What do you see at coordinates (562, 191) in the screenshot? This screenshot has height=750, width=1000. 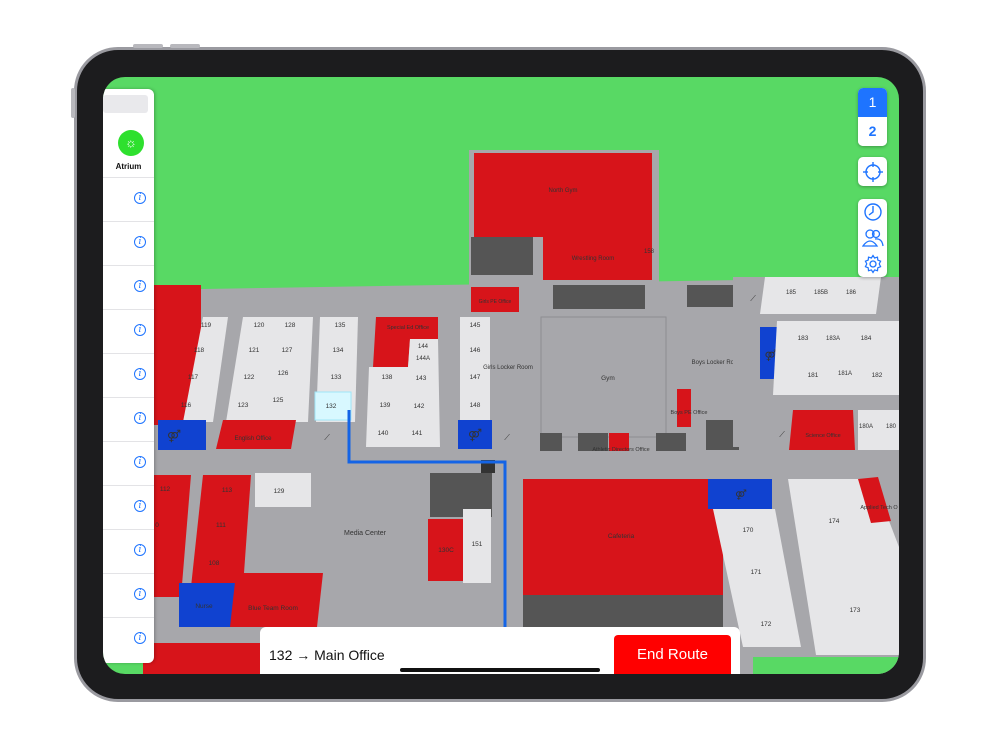 I see `north-gym-label: North Gym` at bounding box center [562, 191].